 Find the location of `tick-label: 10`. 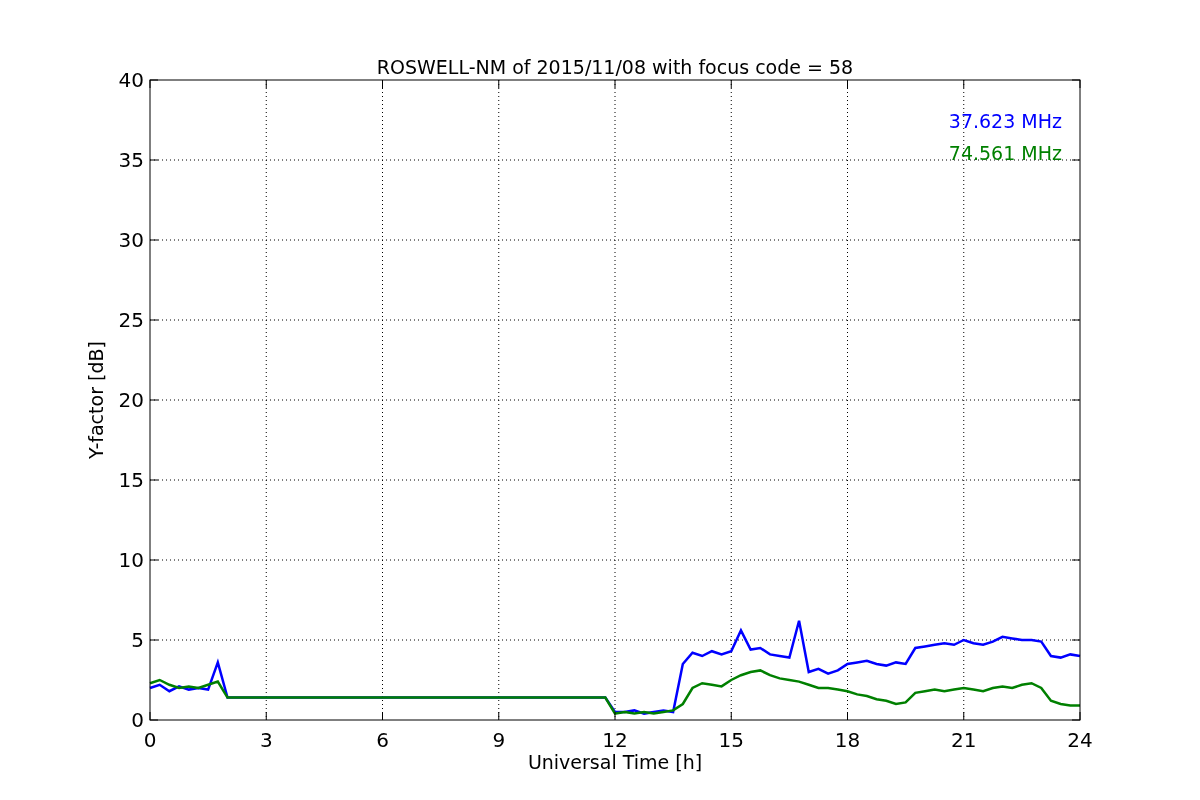

tick-label: 10 is located at coordinates (131, 560).